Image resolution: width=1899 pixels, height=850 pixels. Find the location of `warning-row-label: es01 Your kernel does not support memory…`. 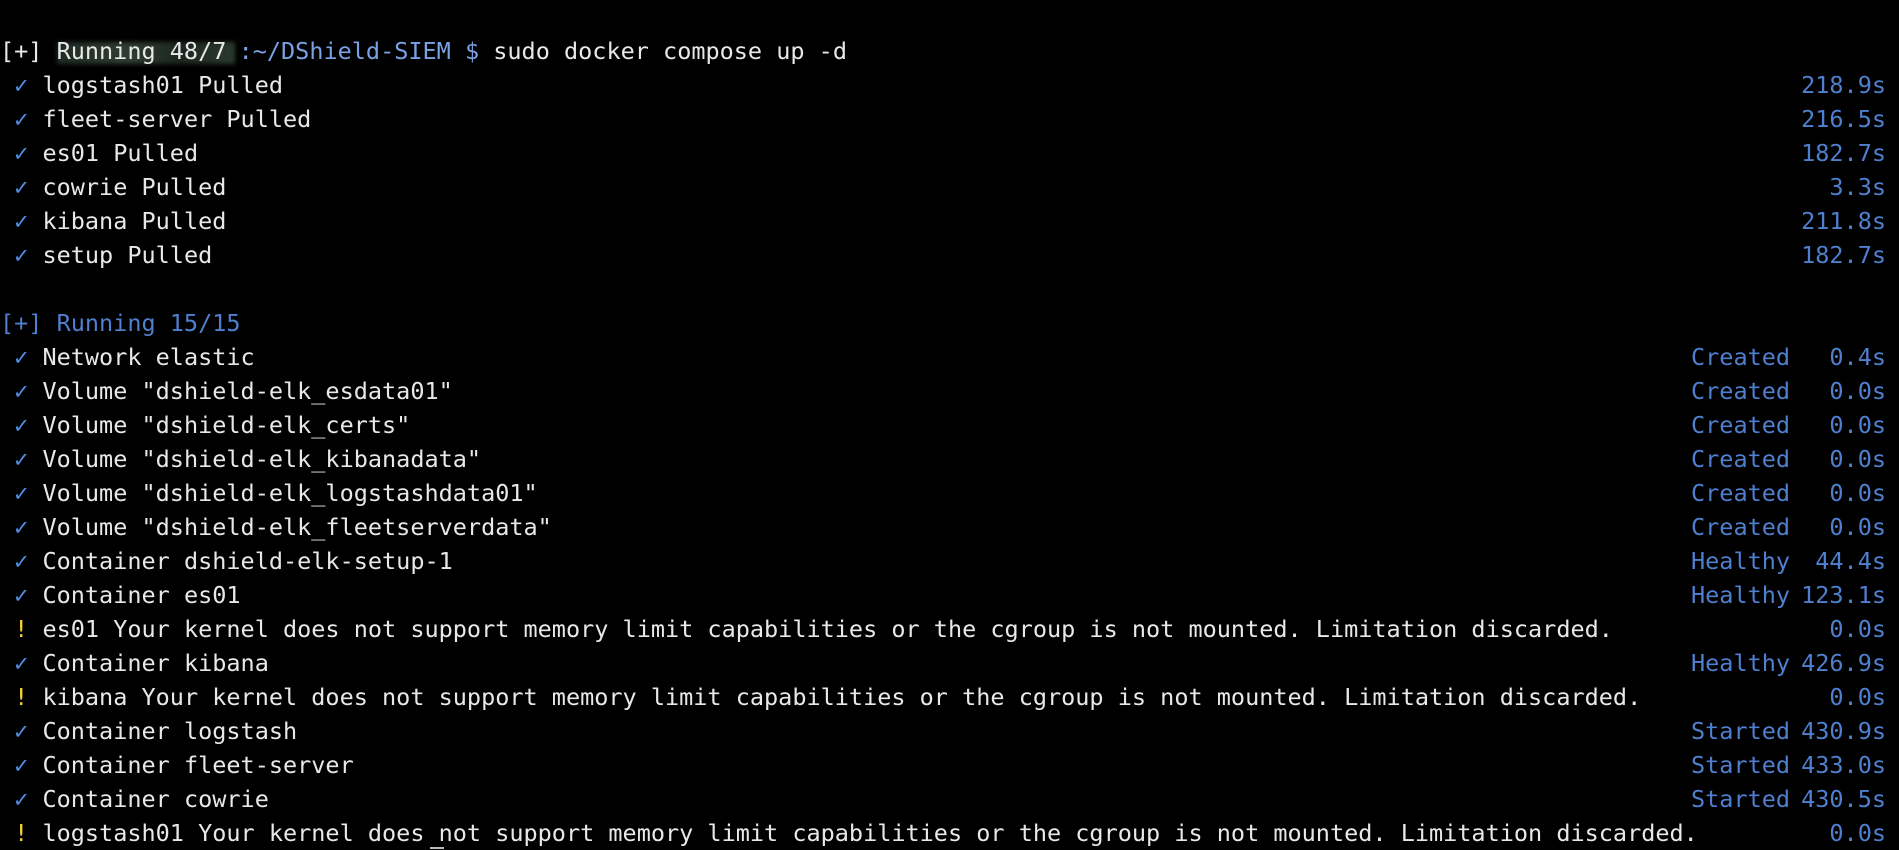

warning-row-label: es01 Your kernel does not support memory… is located at coordinates (827, 629).